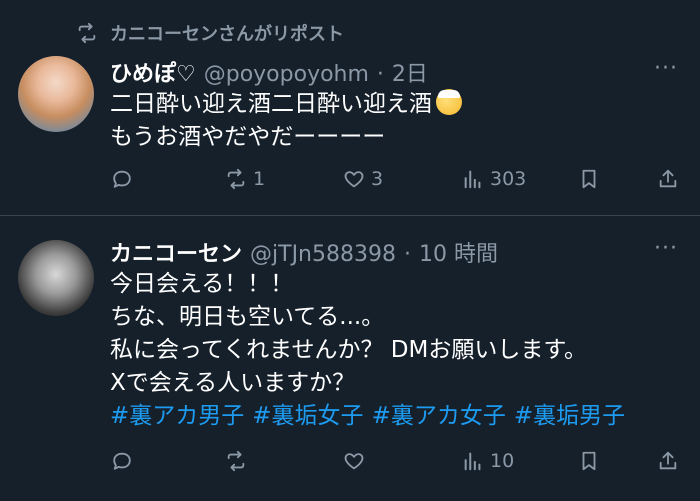  I want to click on views-button: 303, so click(494, 179).